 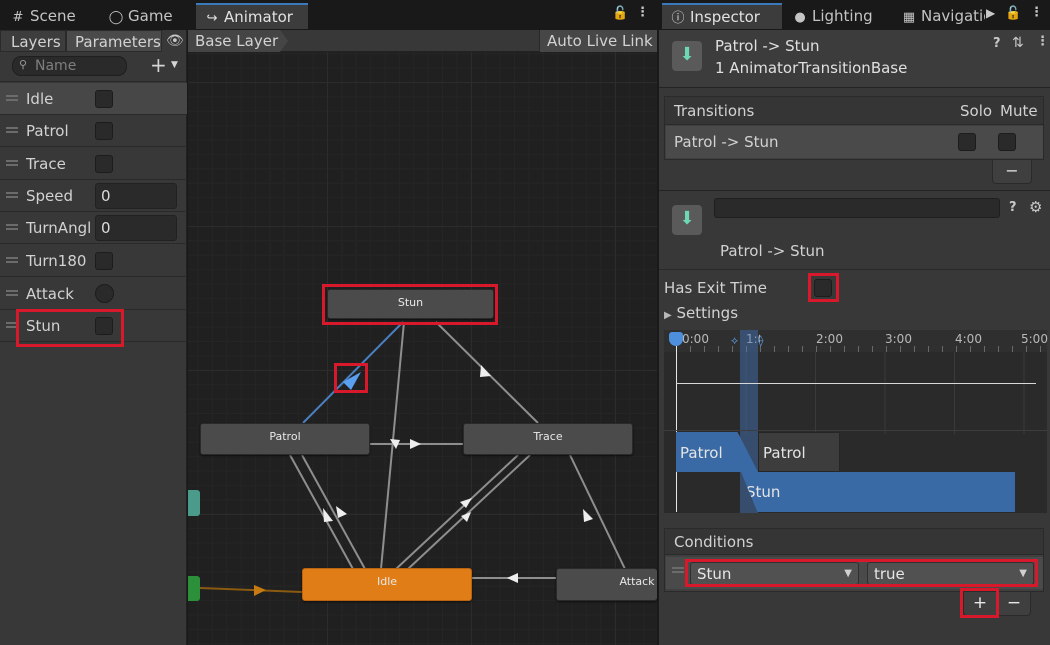 What do you see at coordinates (387, 584) in the screenshot?
I see `state-node-idle: Idle` at bounding box center [387, 584].